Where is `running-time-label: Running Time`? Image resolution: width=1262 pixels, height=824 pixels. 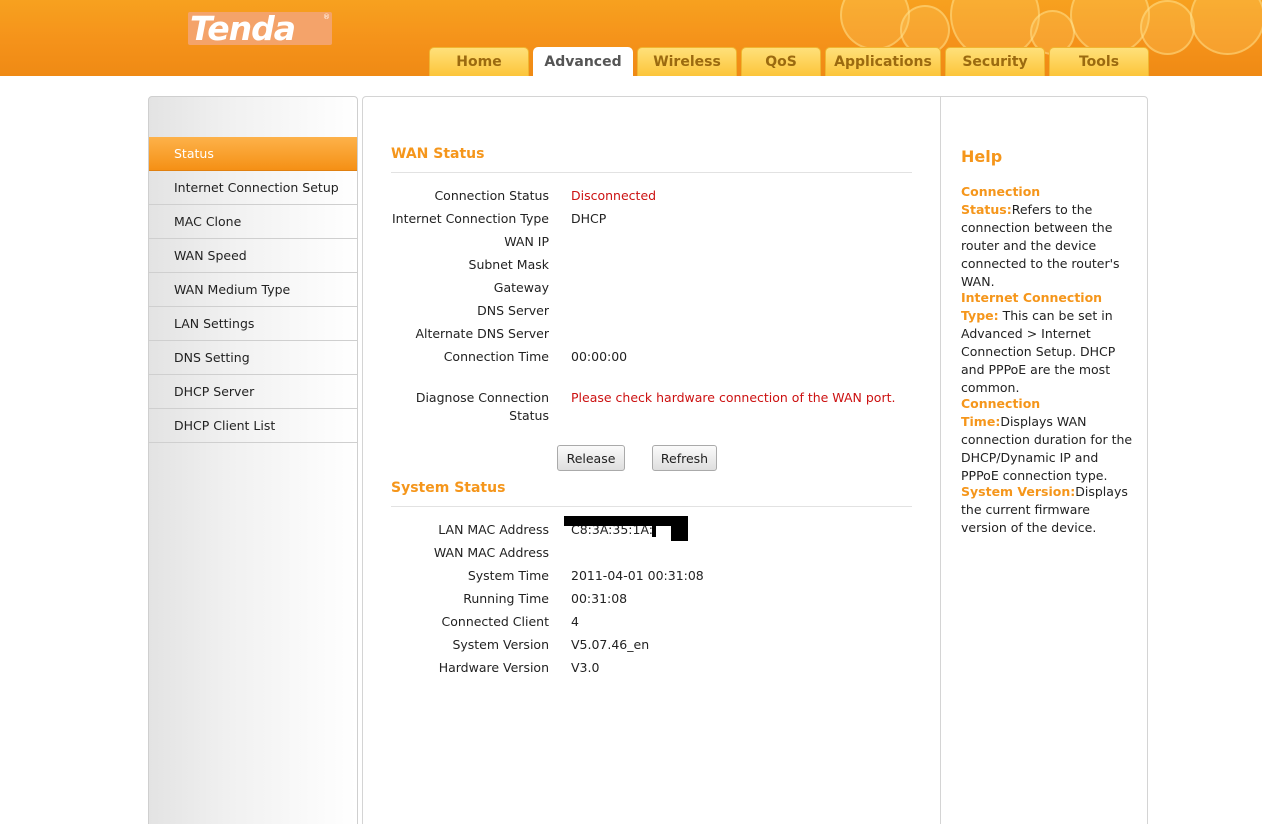 running-time-label: Running Time is located at coordinates (506, 598).